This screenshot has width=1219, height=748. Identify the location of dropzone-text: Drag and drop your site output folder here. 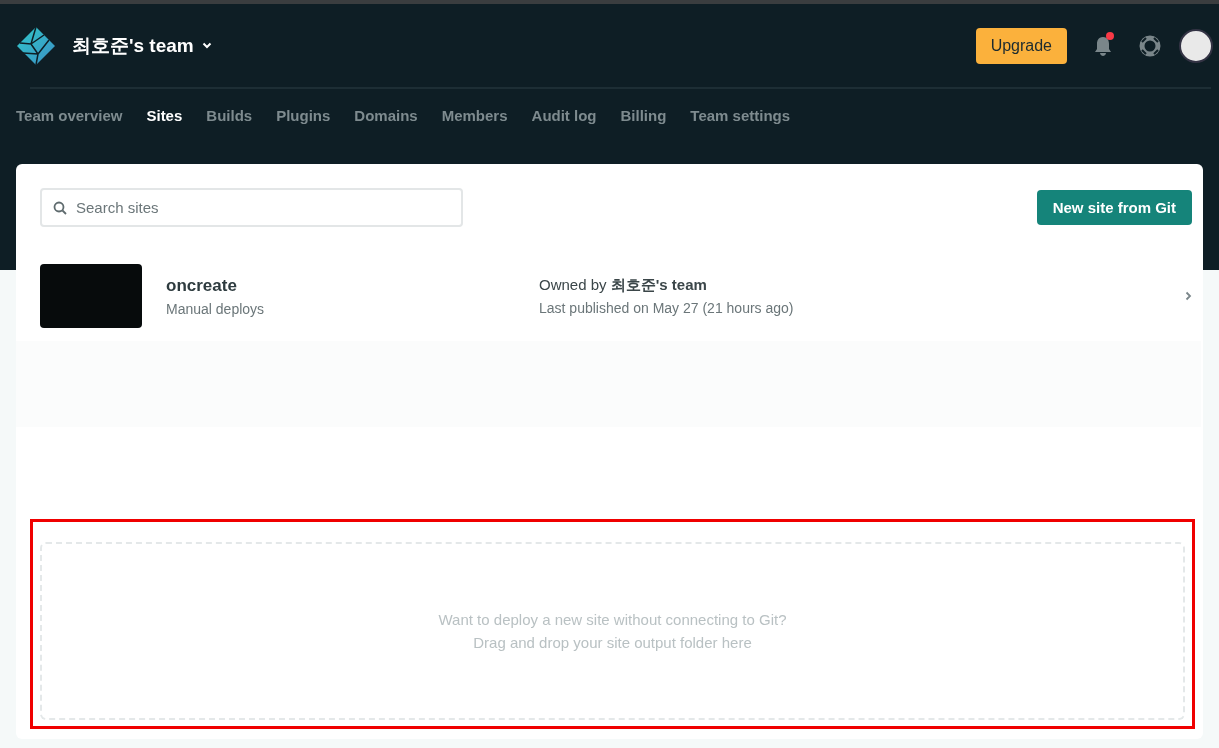
(612, 642).